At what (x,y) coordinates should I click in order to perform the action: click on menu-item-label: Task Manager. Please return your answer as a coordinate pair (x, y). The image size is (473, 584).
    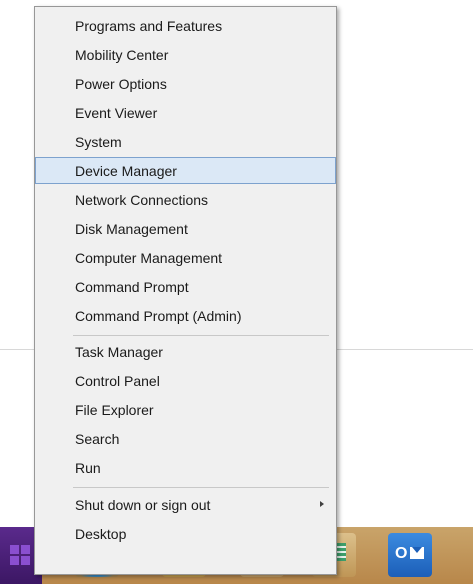
    Looking at the image, I should click on (119, 352).